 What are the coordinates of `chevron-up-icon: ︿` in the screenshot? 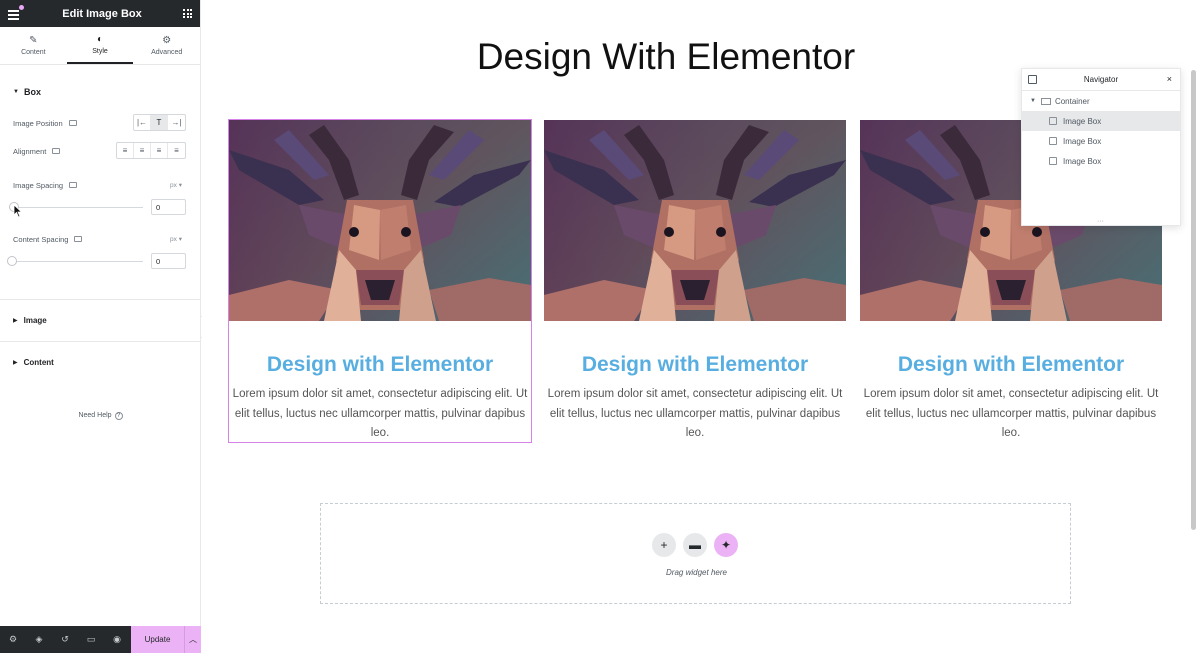 It's located at (192, 639).